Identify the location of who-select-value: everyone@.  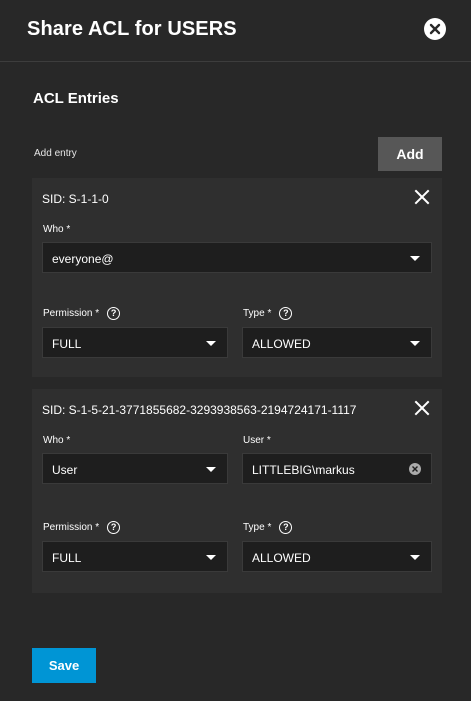
(83, 259).